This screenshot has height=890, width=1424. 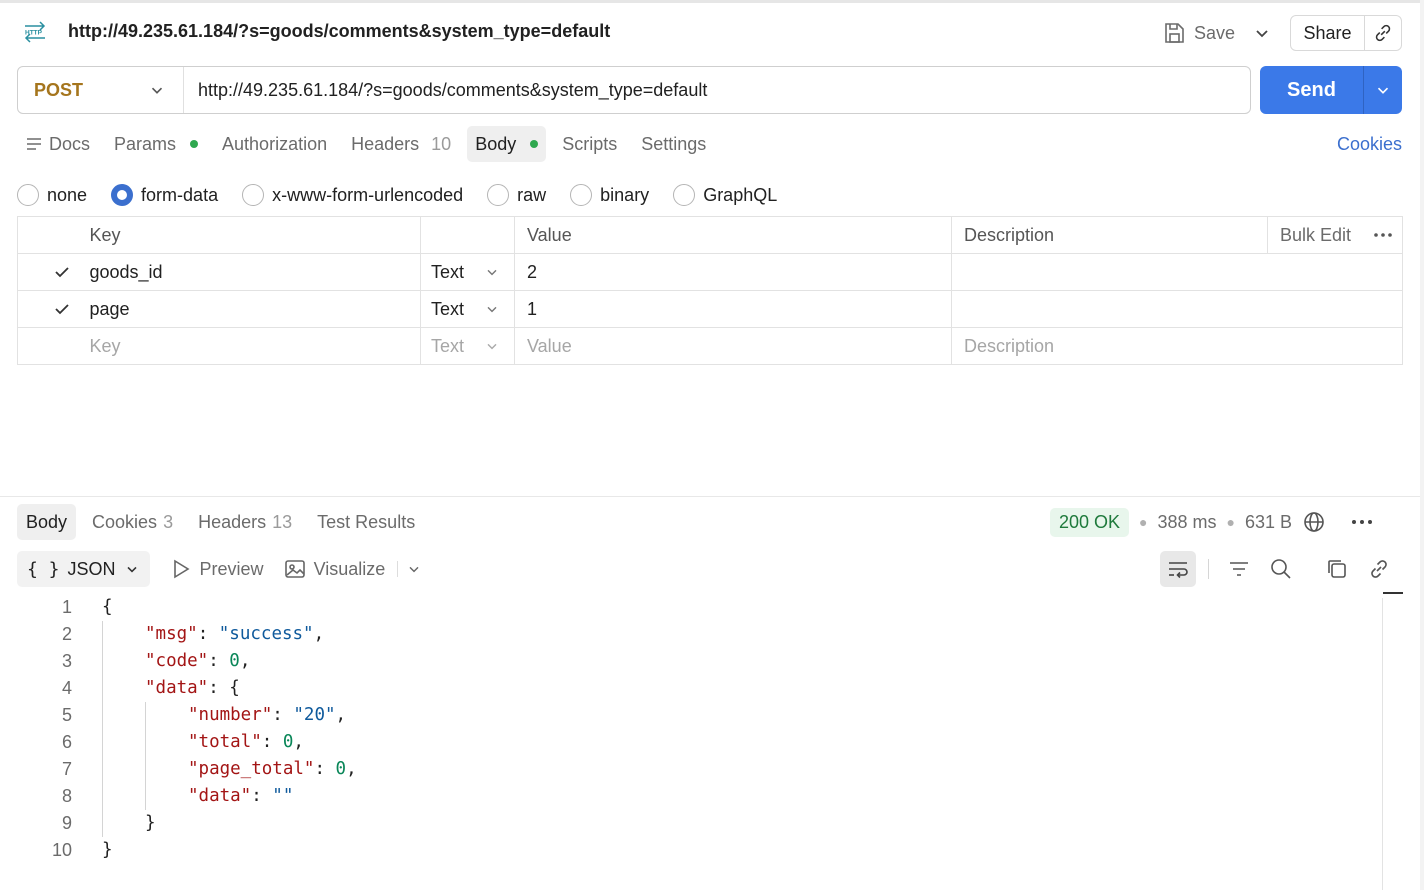 I want to click on response-tab-headers: Headers 13, so click(x=245, y=522).